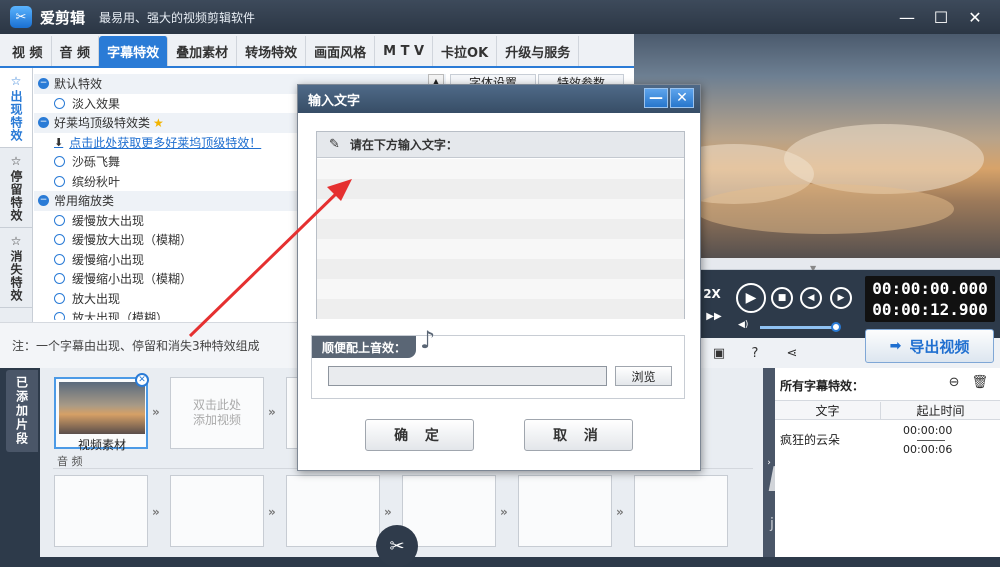 This screenshot has height=567, width=1000. What do you see at coordinates (782, 298) in the screenshot?
I see `stop-icon: ■` at bounding box center [782, 298].